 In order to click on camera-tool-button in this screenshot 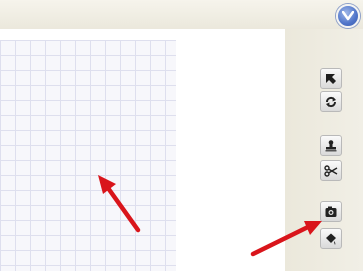, I will do `click(331, 211)`.